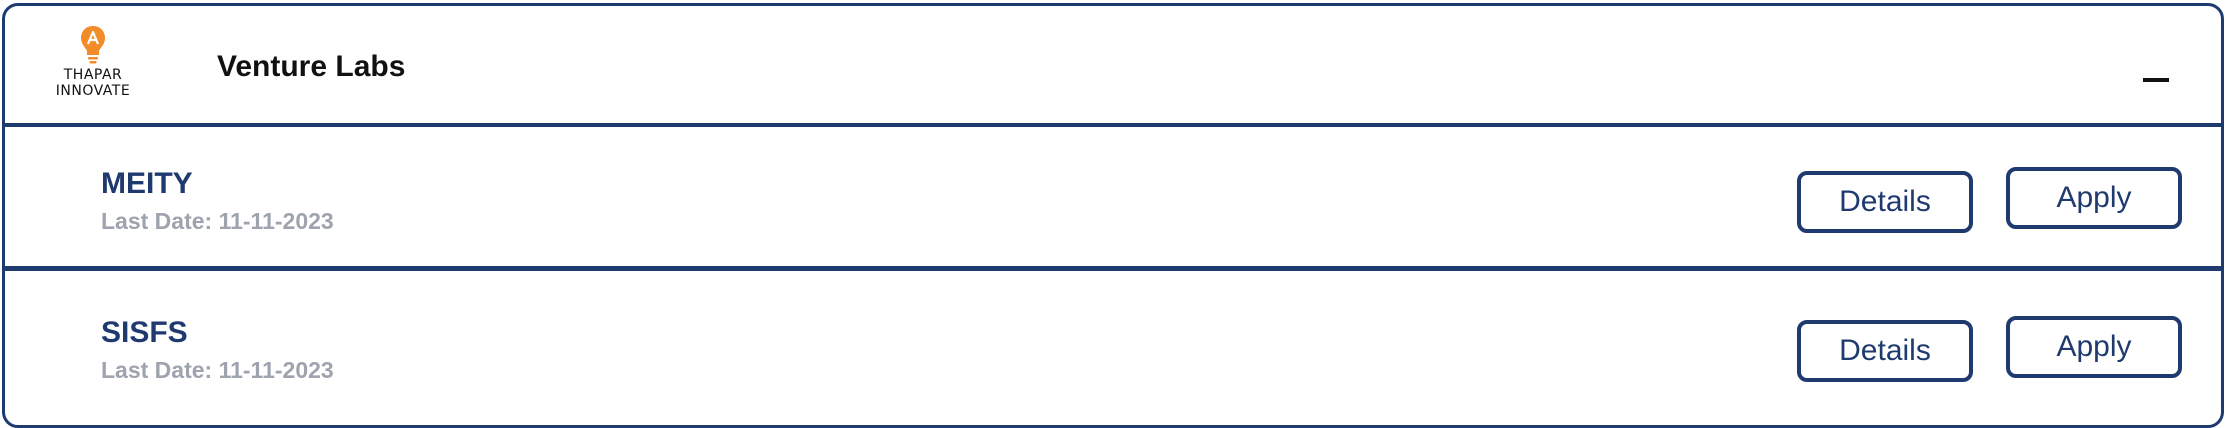 The image size is (2230, 428). I want to click on thapar-innovate-logo: THAPAR INNOVATE, so click(93, 63).